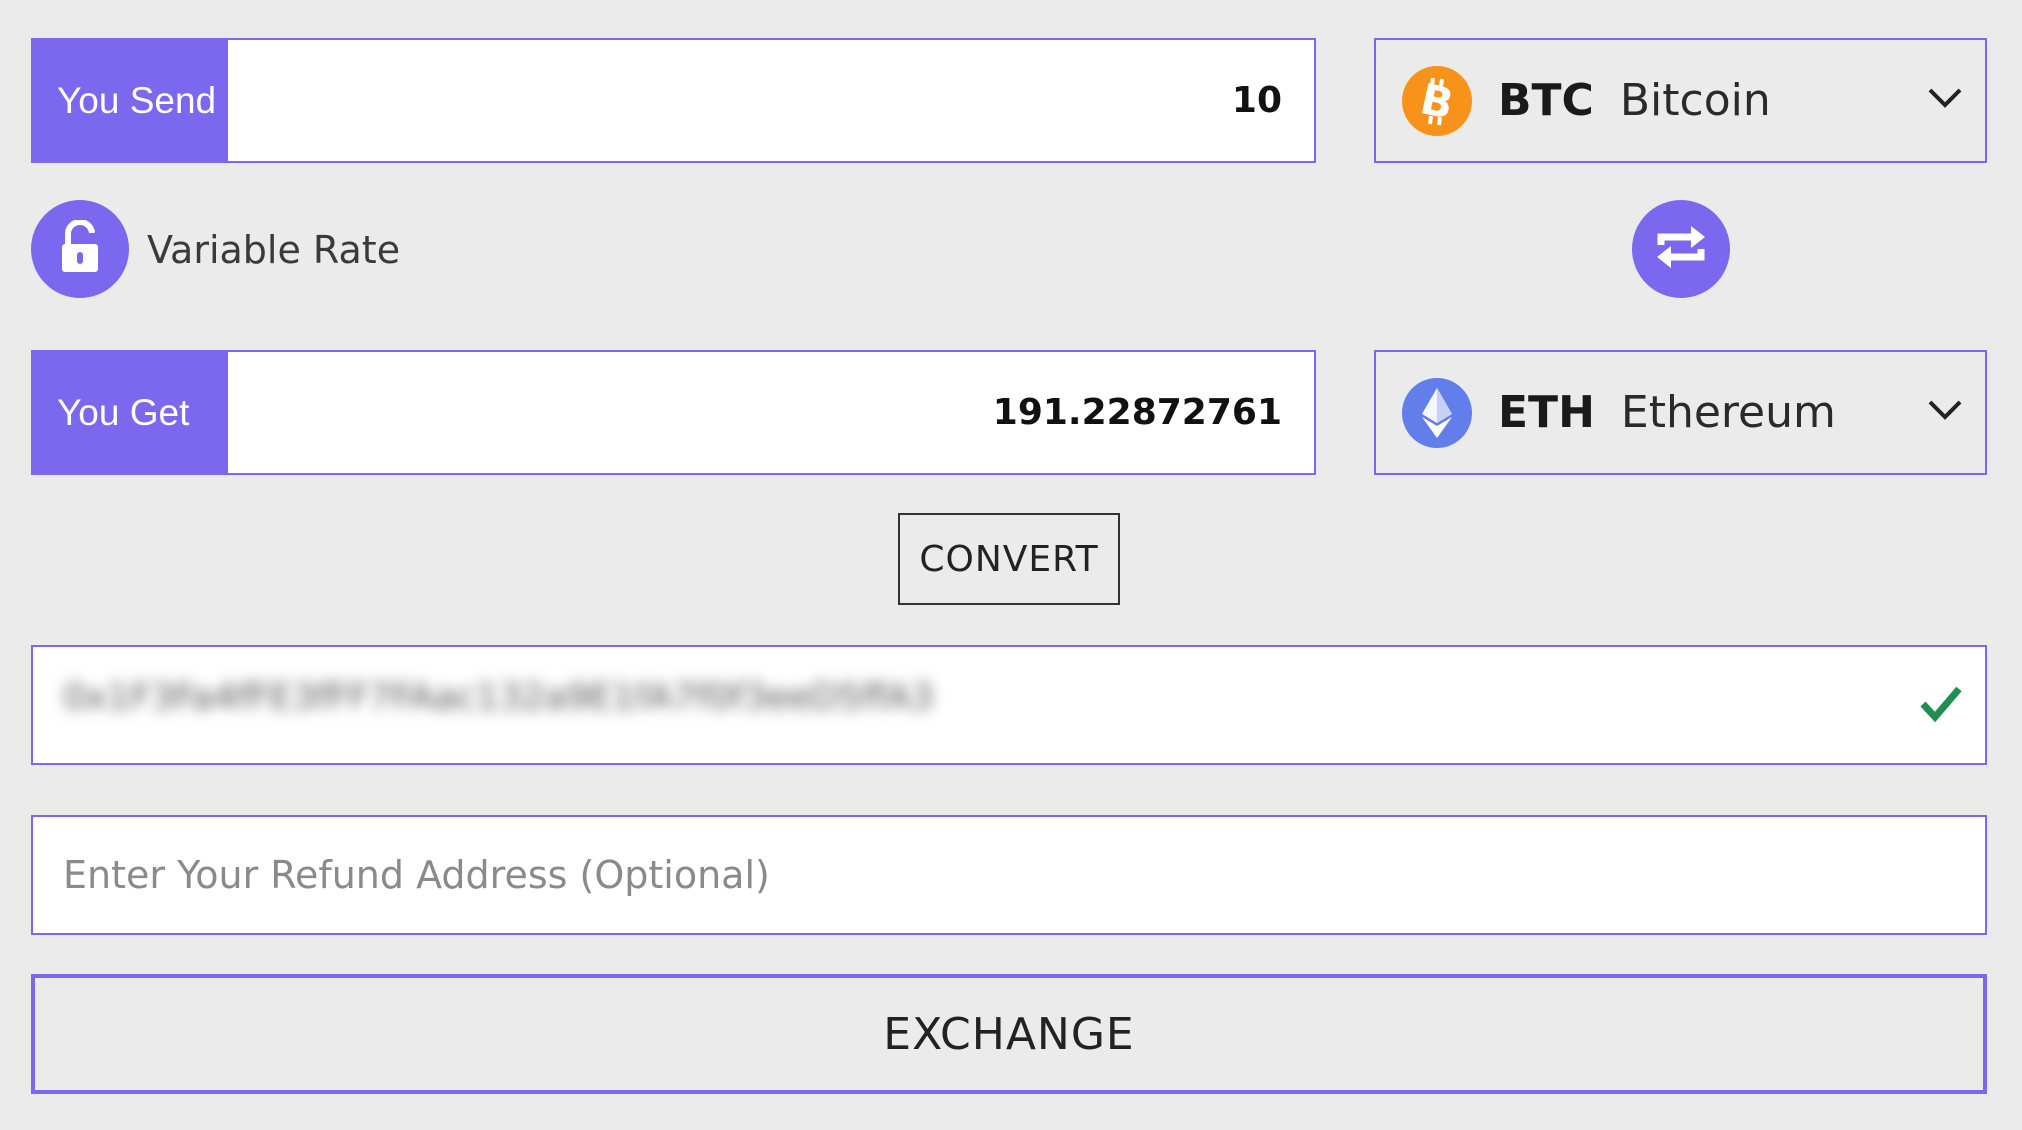 The image size is (2022, 1130). I want to click on swap-currencies-button, so click(1681, 249).